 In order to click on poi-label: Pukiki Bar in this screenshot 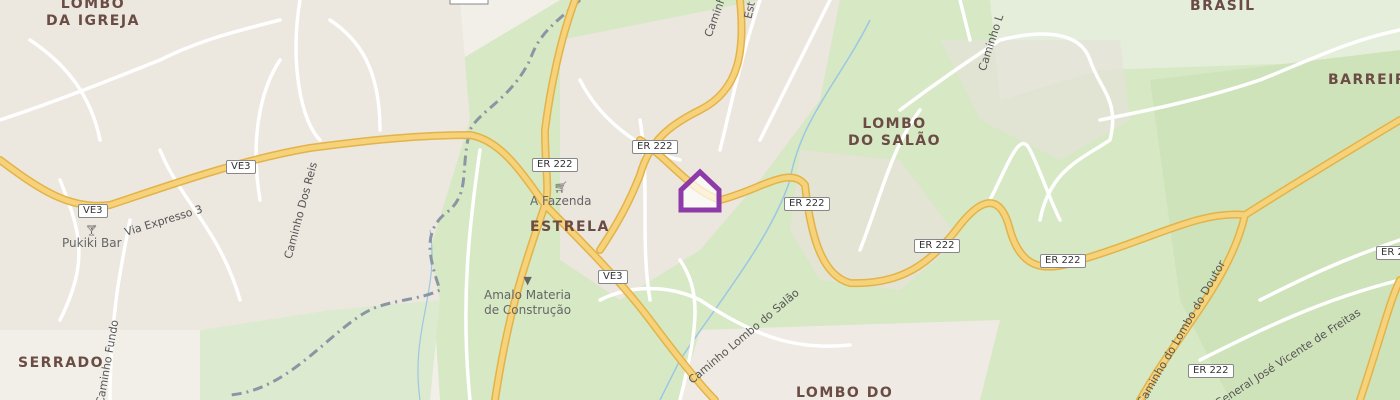, I will do `click(92, 243)`.